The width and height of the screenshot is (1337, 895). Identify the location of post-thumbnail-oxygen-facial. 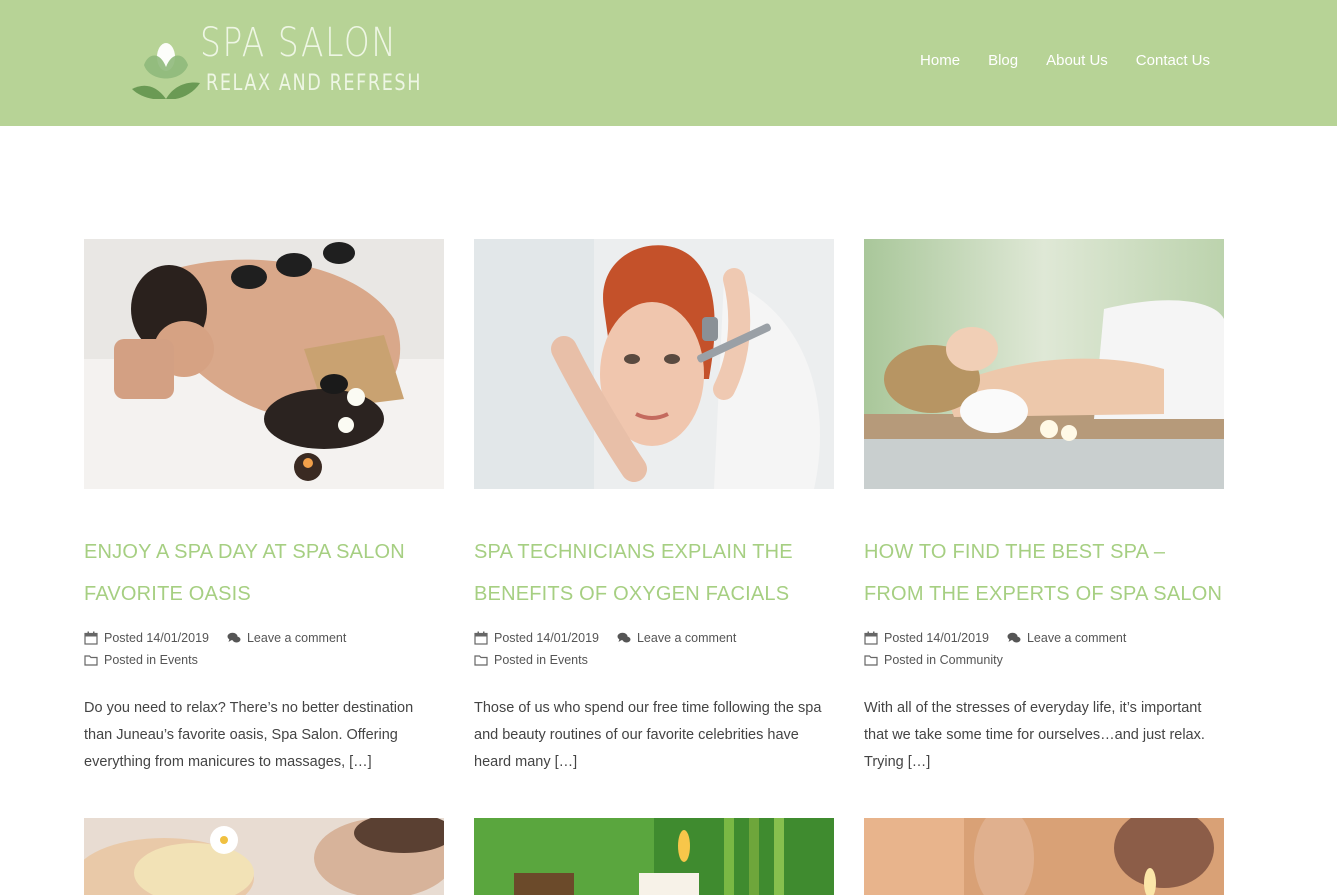
(654, 364).